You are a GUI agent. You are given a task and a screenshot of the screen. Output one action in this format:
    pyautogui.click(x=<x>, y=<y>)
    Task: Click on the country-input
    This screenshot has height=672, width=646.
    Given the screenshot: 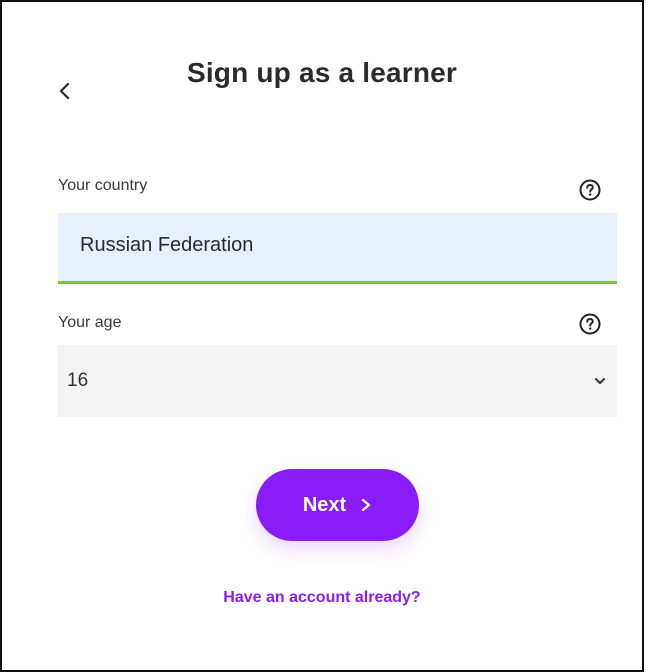 What is the action you would take?
    pyautogui.click(x=337, y=247)
    